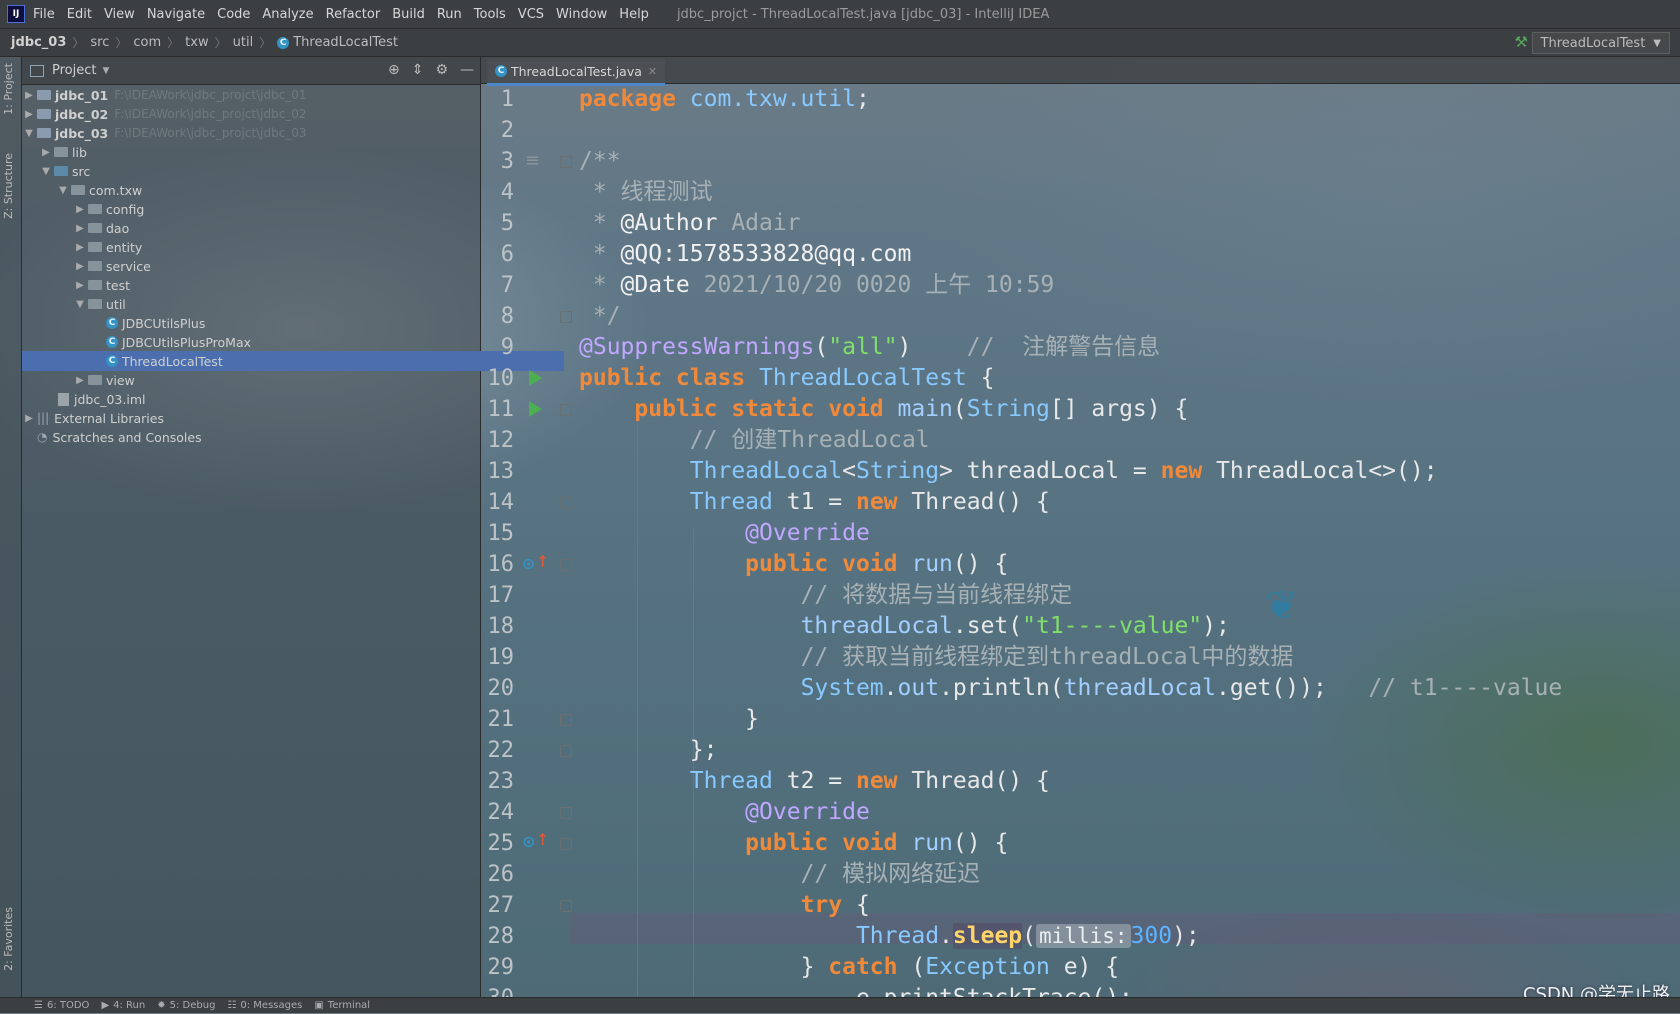 This screenshot has height=1014, width=1680. What do you see at coordinates (99, 42) in the screenshot?
I see `breadcrumb-src: src` at bounding box center [99, 42].